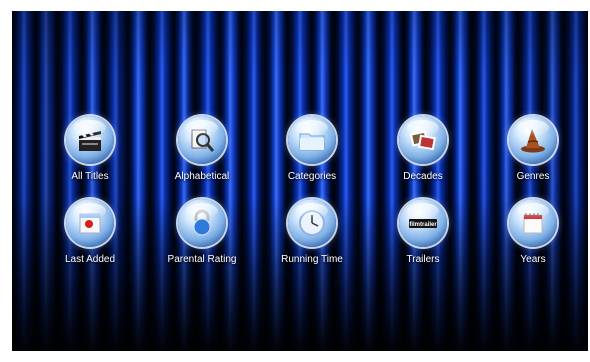  What do you see at coordinates (90, 140) in the screenshot?
I see `clapperboard-icon` at bounding box center [90, 140].